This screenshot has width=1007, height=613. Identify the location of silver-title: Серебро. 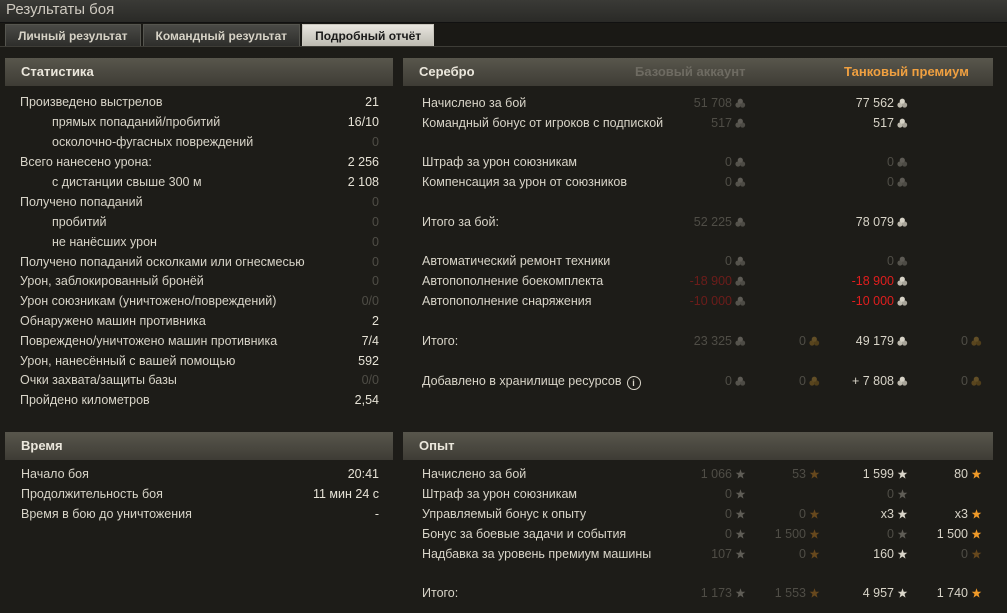
(447, 71).